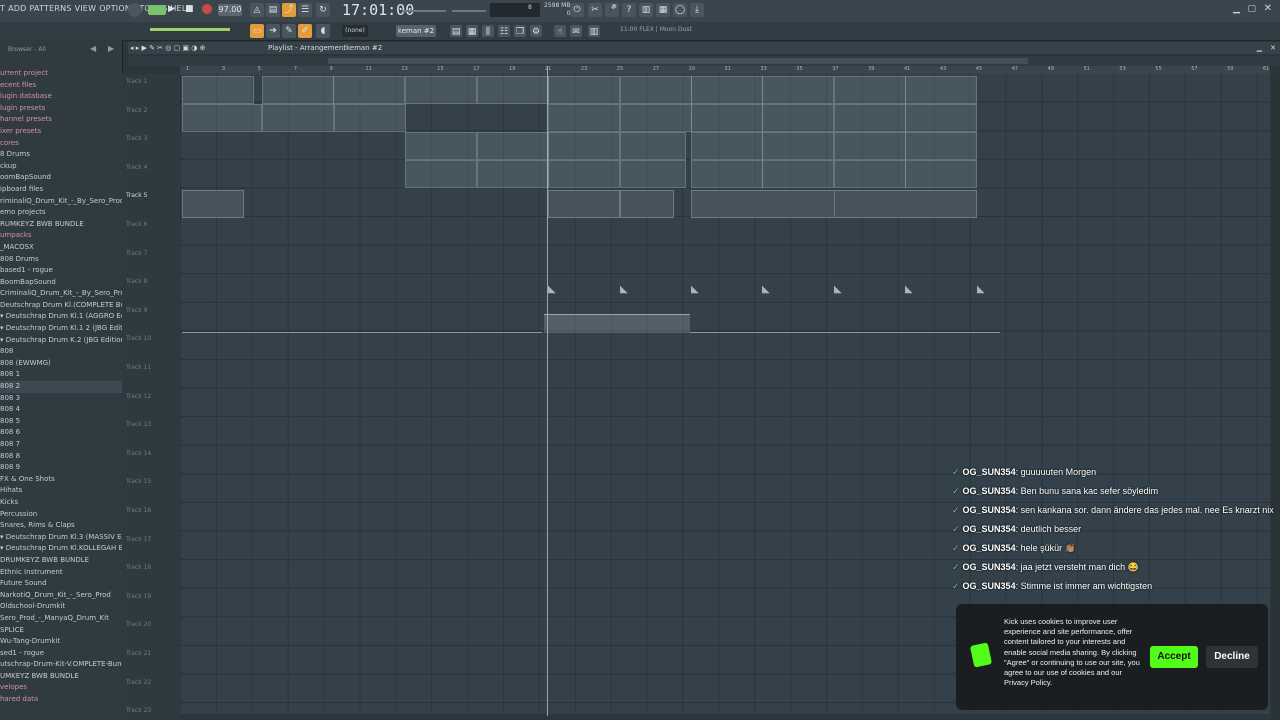  I want to click on track-header: Track 20, so click(138, 624).